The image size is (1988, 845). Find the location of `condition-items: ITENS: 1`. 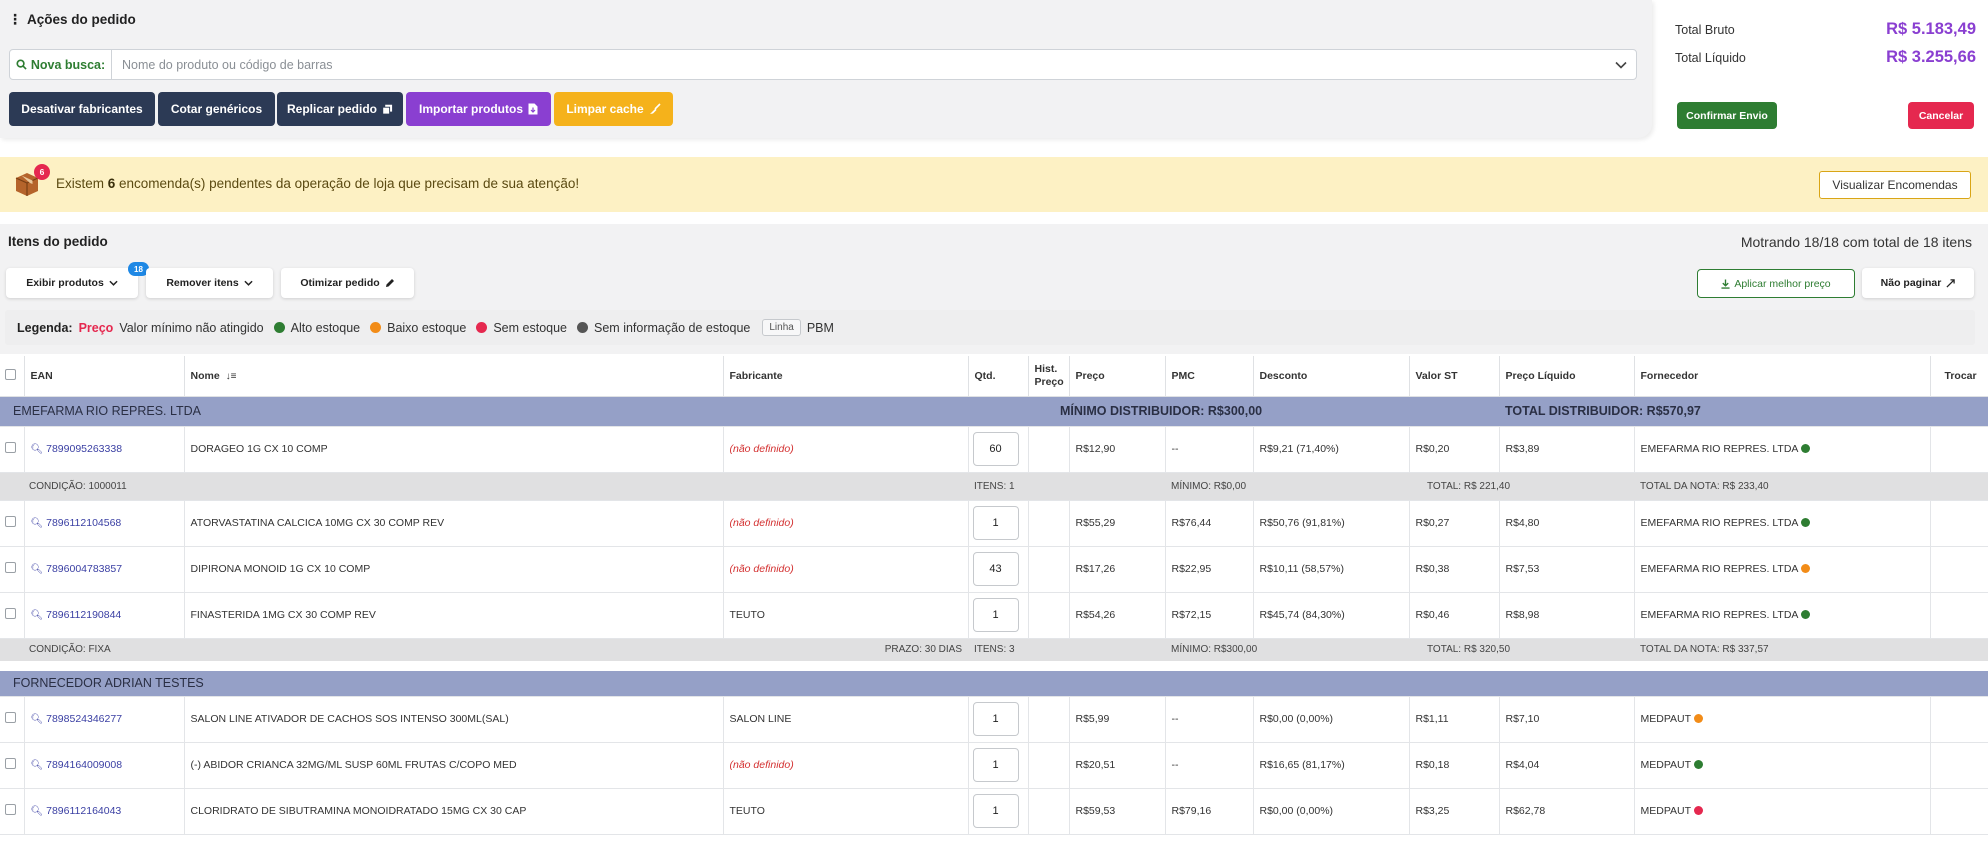

condition-items: ITENS: 1 is located at coordinates (1066, 486).